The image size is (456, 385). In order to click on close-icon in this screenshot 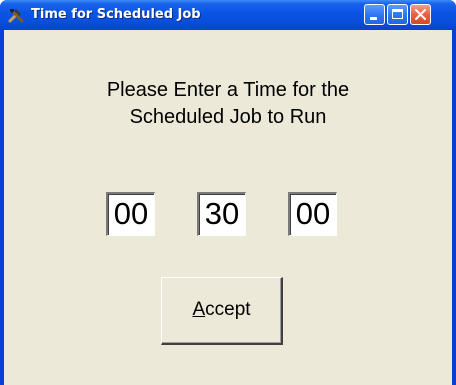, I will do `click(420, 14)`.